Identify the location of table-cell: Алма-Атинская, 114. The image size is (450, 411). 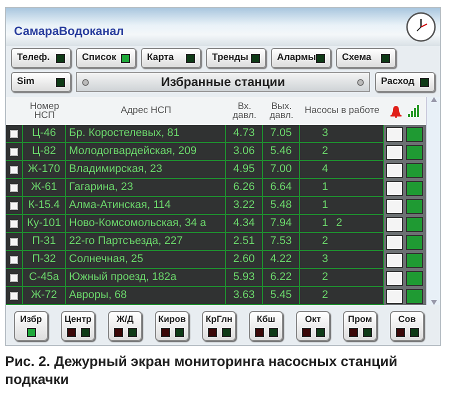
(146, 206).